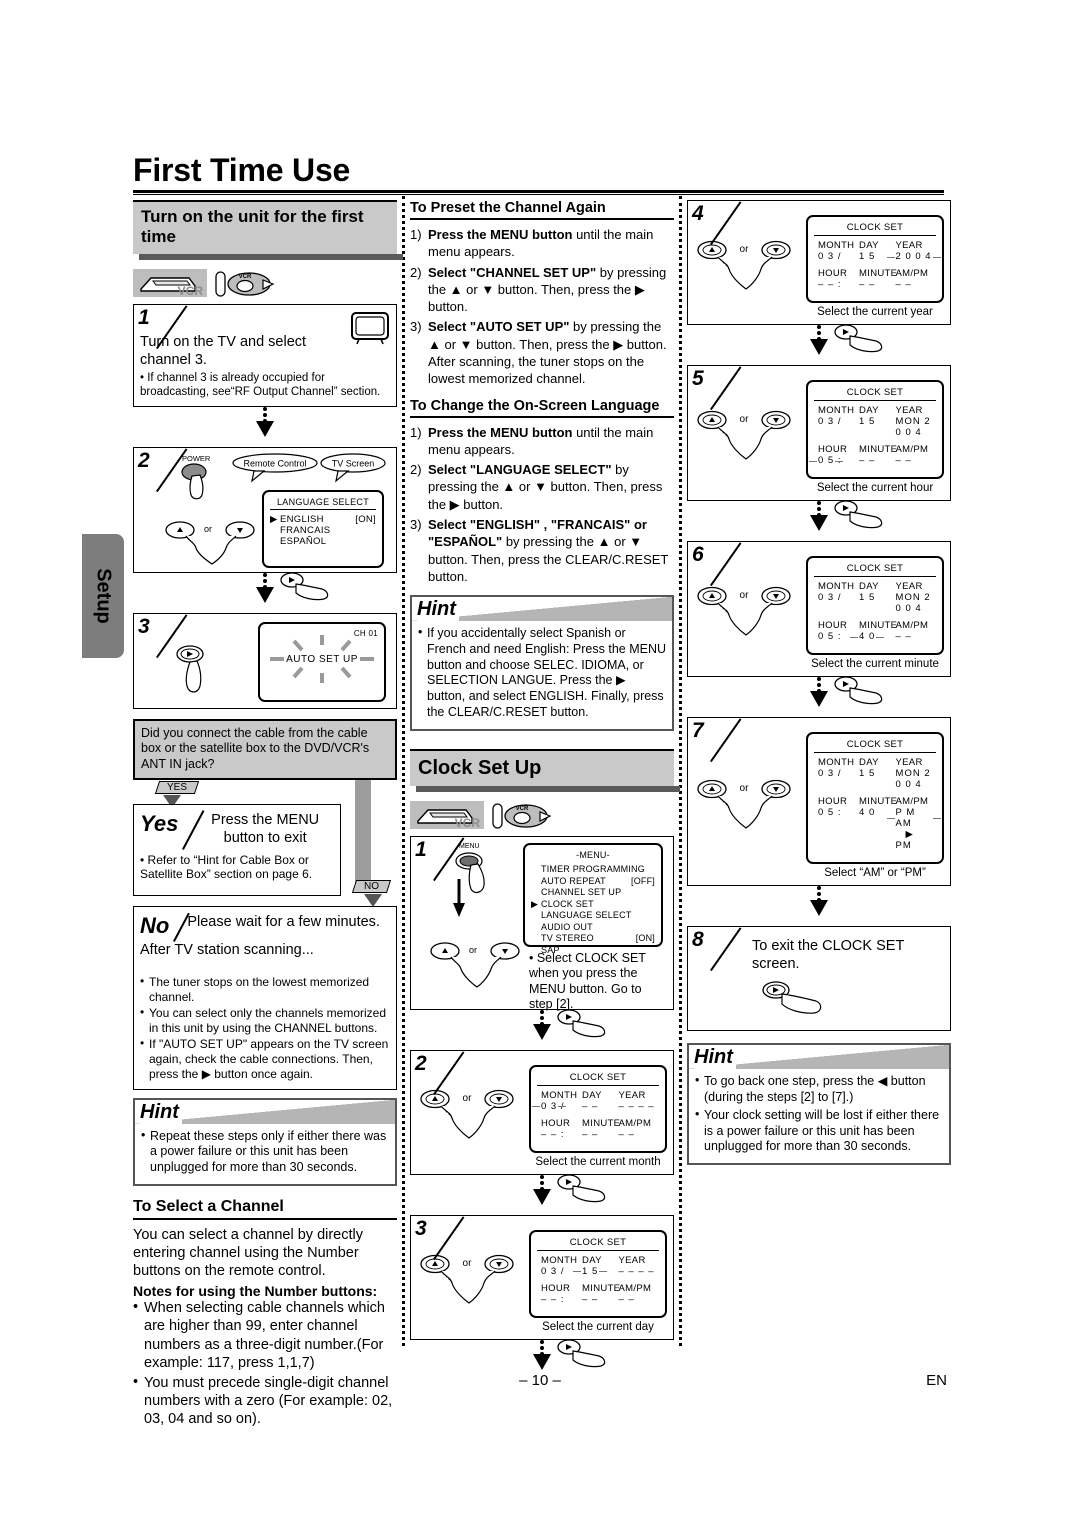  Describe the element at coordinates (867, 597) in the screenshot. I see `osd-value: 1 5` at that location.